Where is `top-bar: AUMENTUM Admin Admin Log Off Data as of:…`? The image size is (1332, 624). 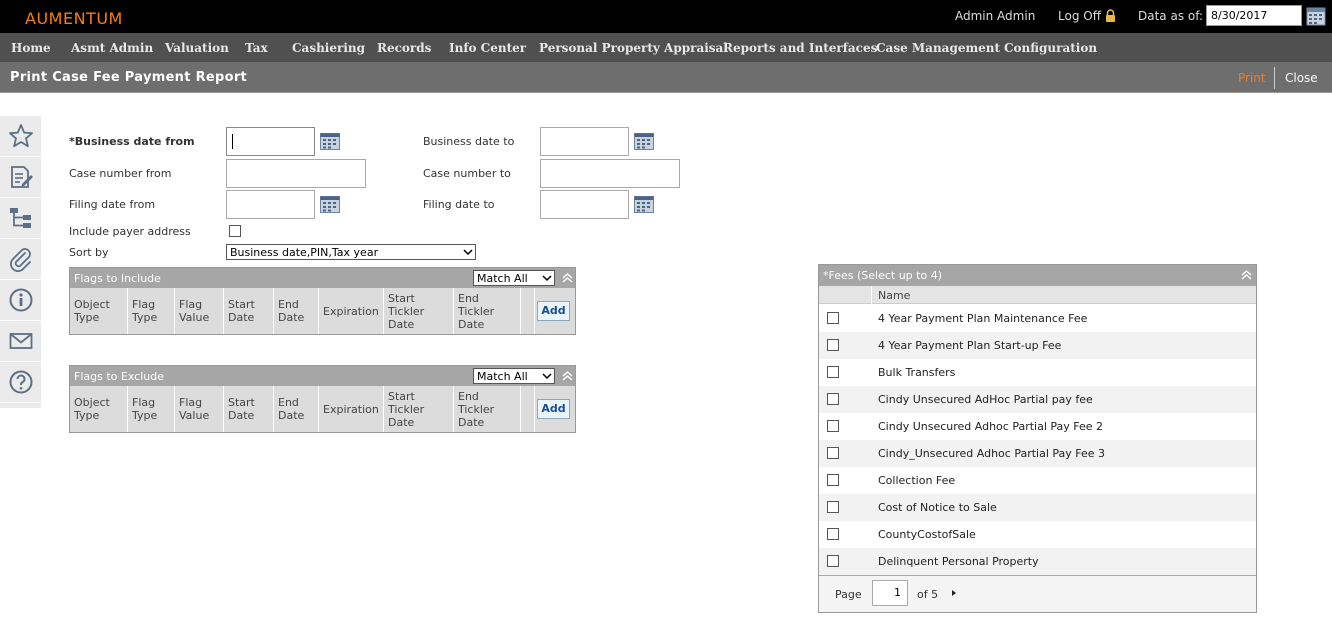
top-bar: AUMENTUM Admin Admin Log Off Data as of:… is located at coordinates (666, 16).